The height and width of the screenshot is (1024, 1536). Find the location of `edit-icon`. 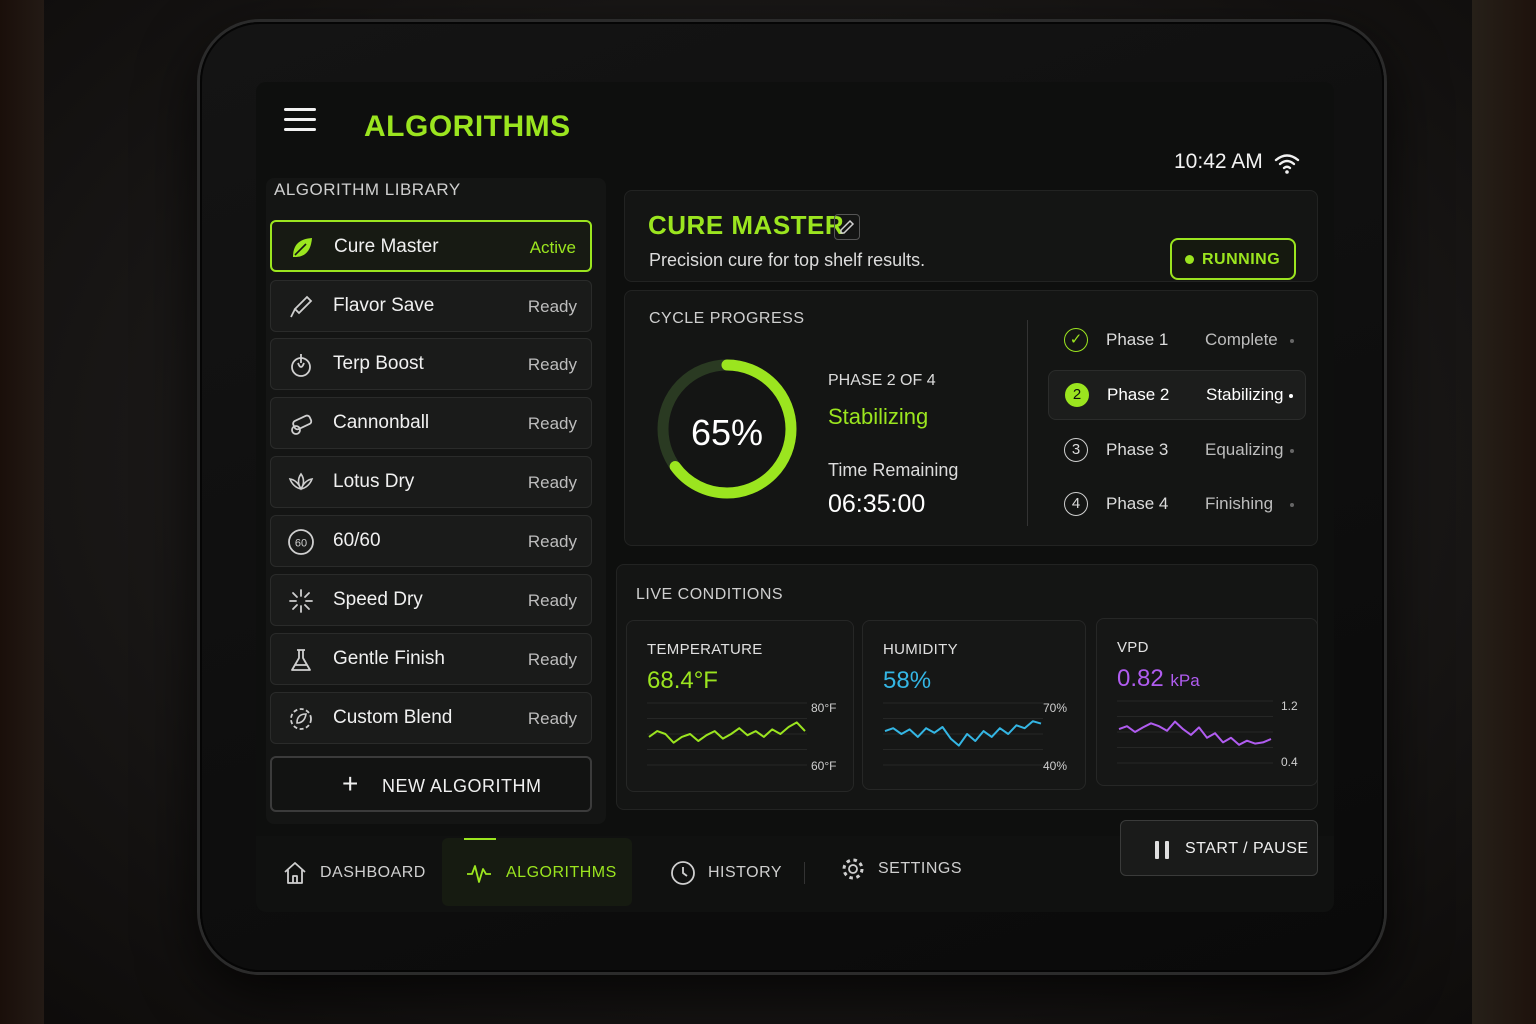

edit-icon is located at coordinates (847, 227).